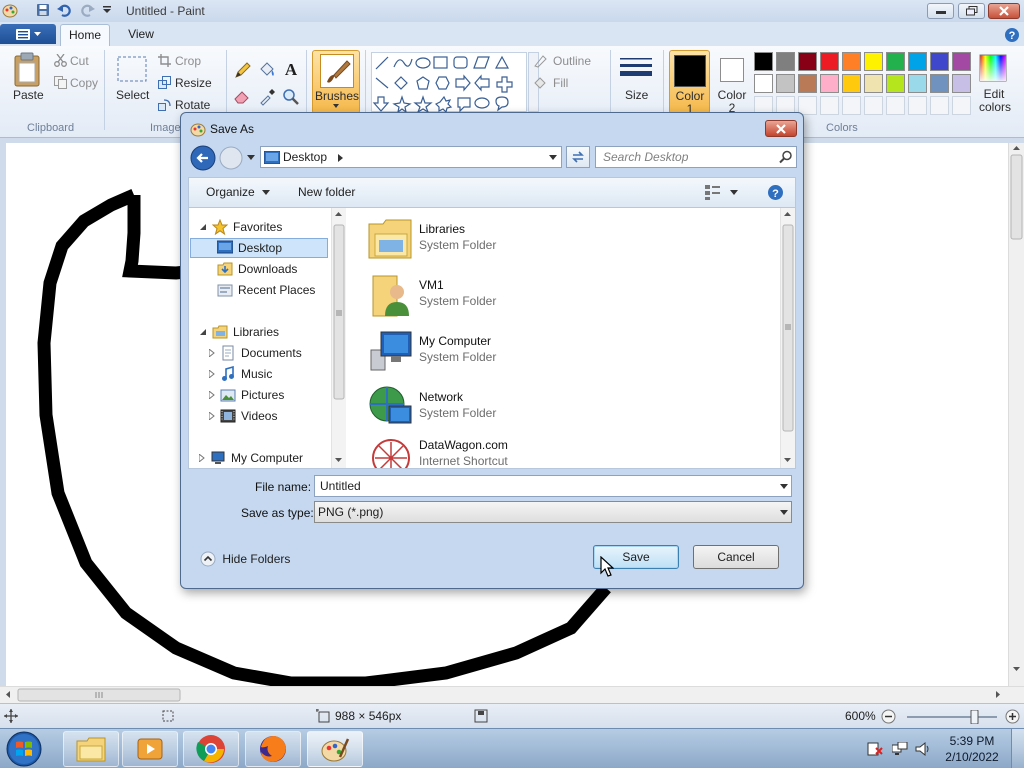 The image size is (1024, 768). I want to click on color2-button: Color 2, so click(732, 82).